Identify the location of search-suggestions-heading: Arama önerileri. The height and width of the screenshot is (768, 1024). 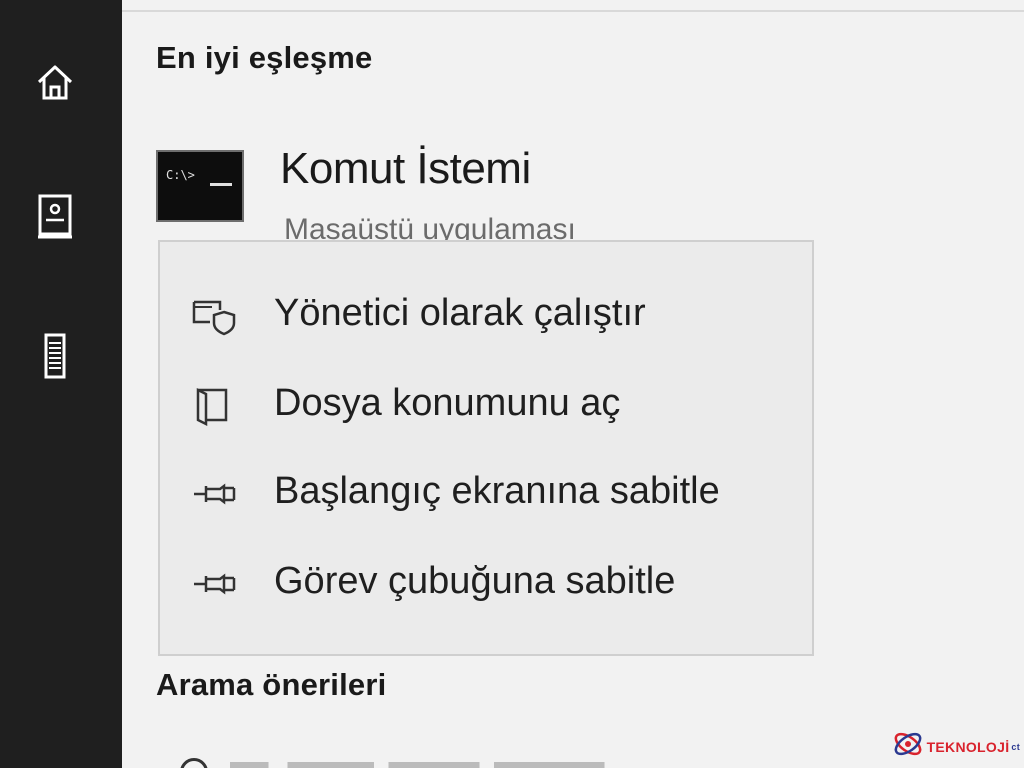
(271, 684).